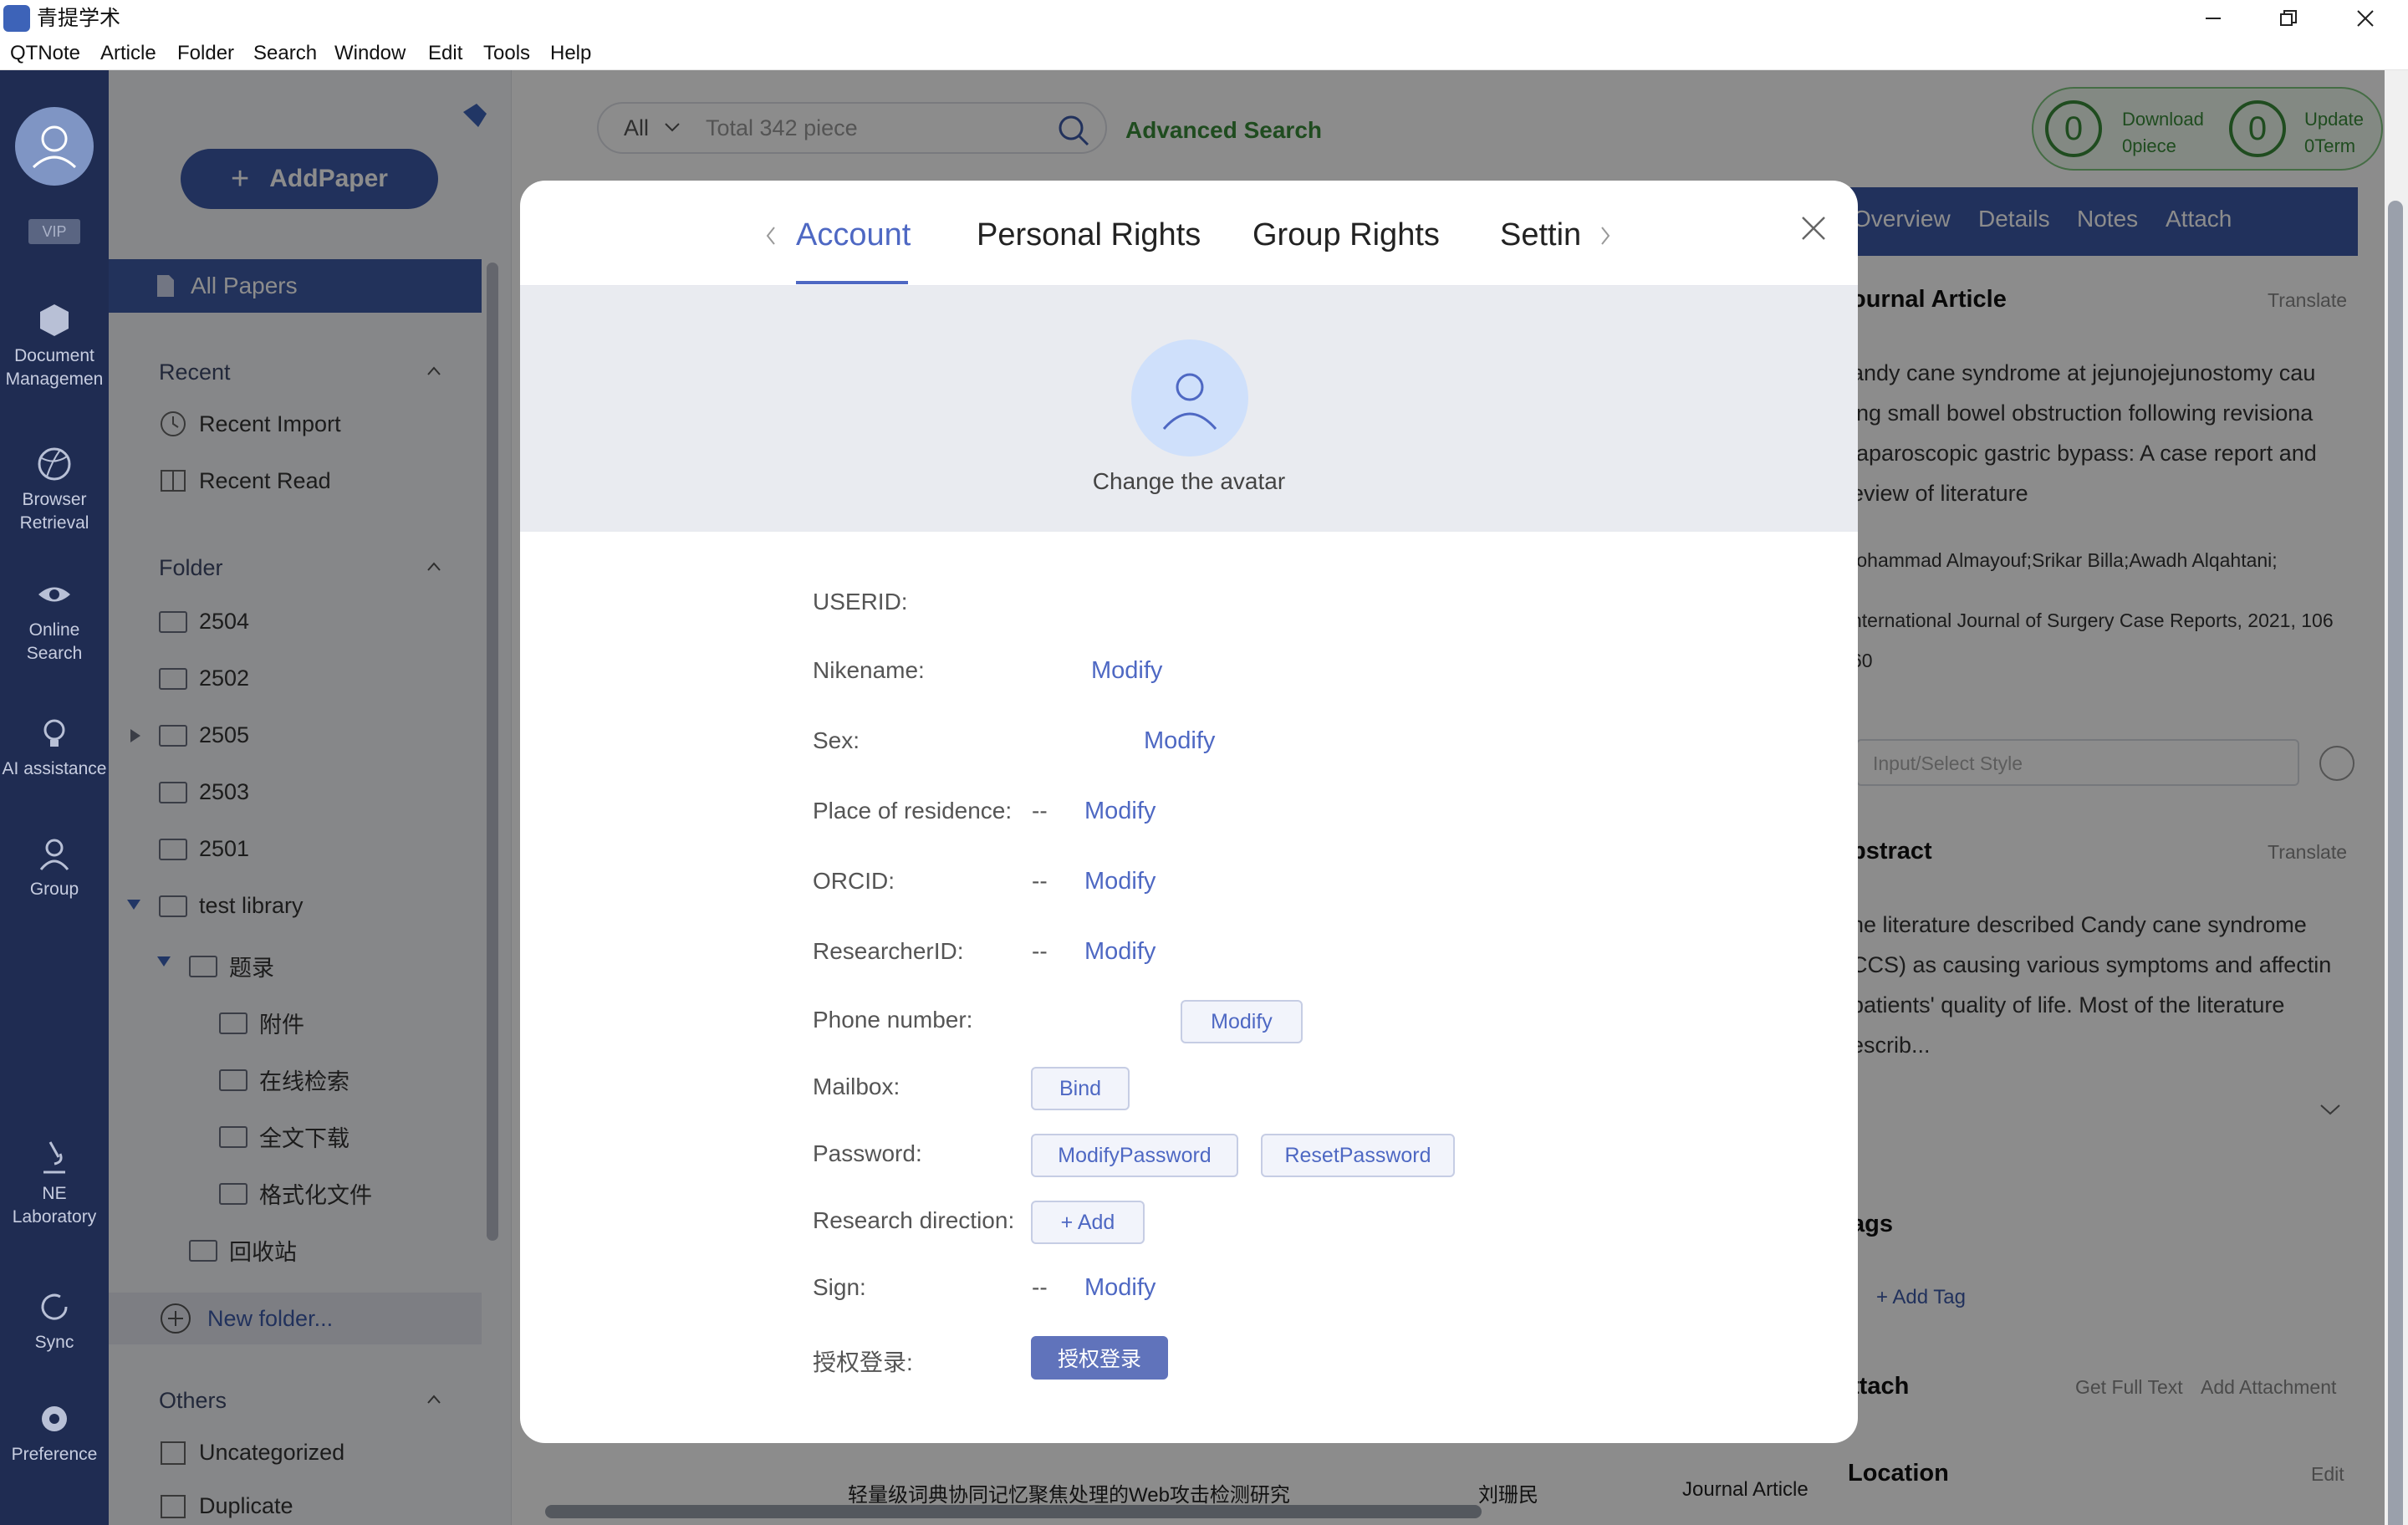  Describe the element at coordinates (1099, 1358) in the screenshot. I see `authorized-login-button: 授权登录` at that location.